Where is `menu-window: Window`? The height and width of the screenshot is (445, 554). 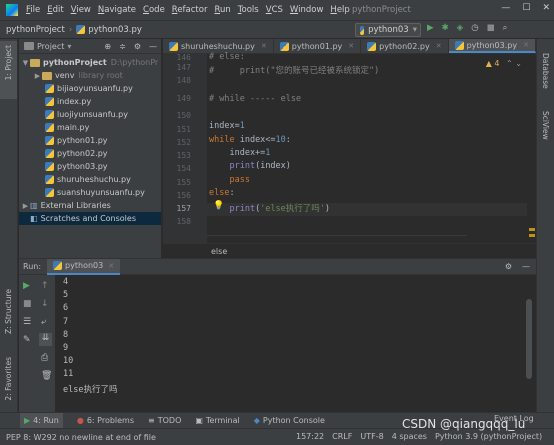
menu-window: Window is located at coordinates (307, 10).